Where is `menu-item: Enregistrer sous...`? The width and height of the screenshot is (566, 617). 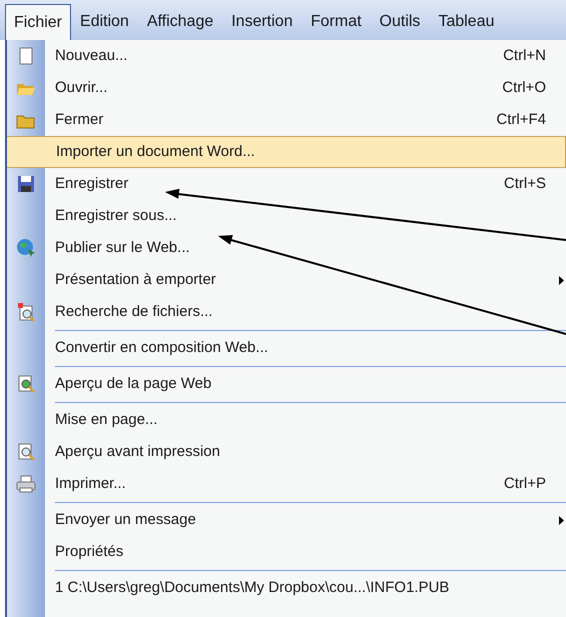 menu-item: Enregistrer sous... is located at coordinates (286, 216).